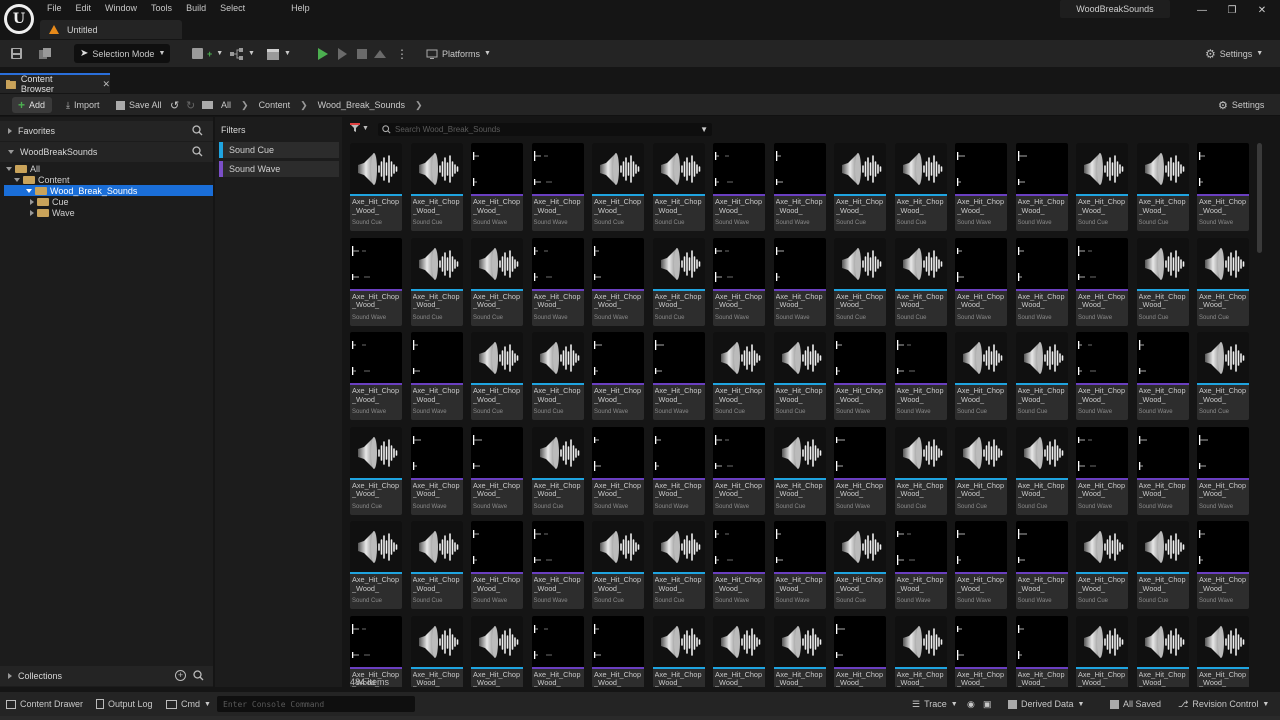 This screenshot has height=720, width=1280. I want to click on output-log-button: Output Log, so click(124, 704).